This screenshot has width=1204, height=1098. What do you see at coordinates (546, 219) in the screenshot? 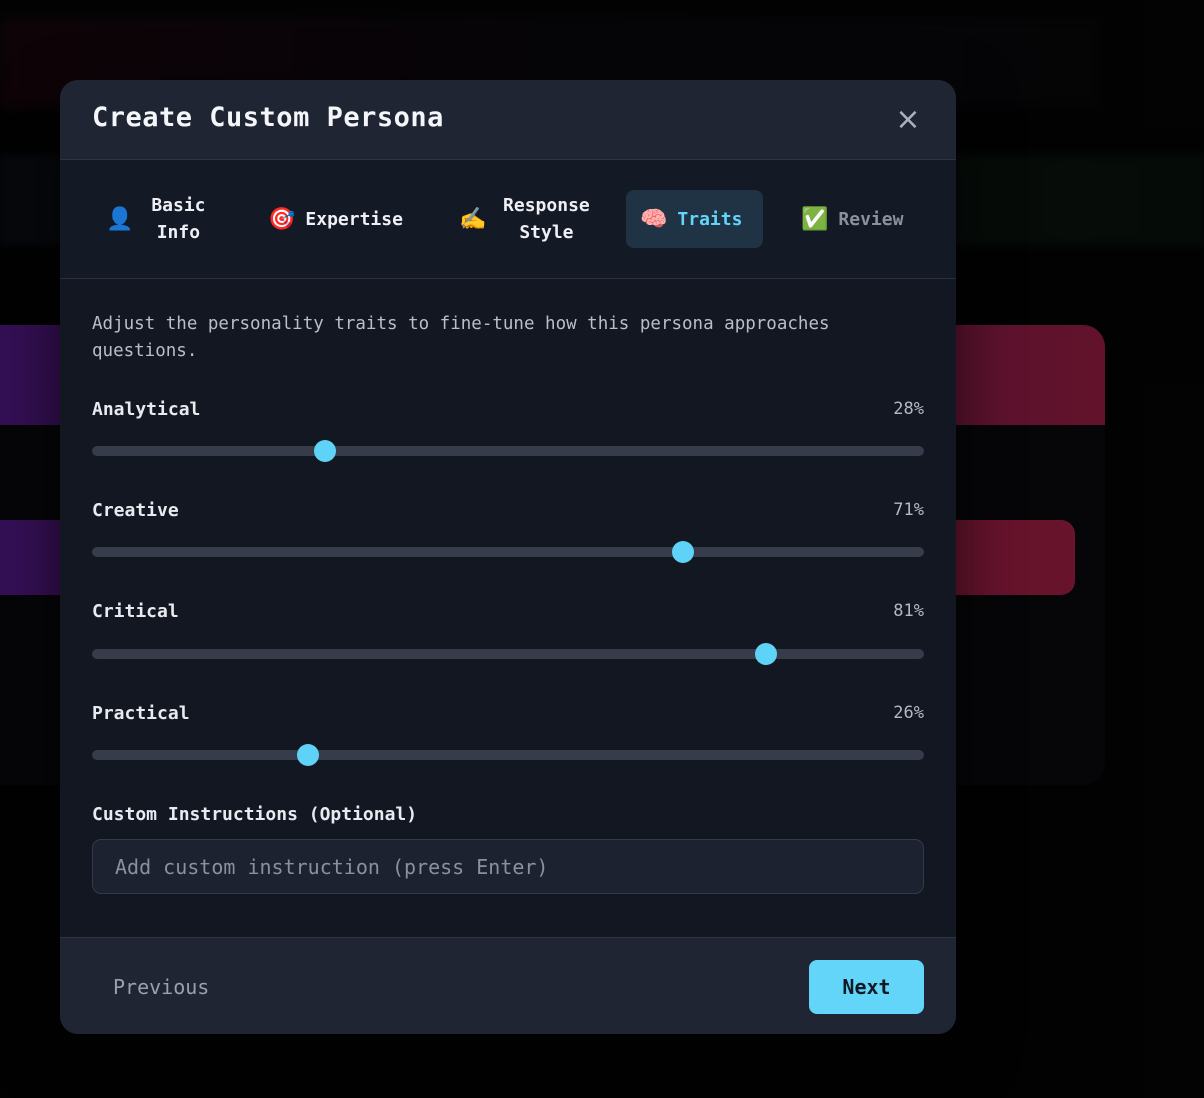
I see `tab-label: Response Style` at bounding box center [546, 219].